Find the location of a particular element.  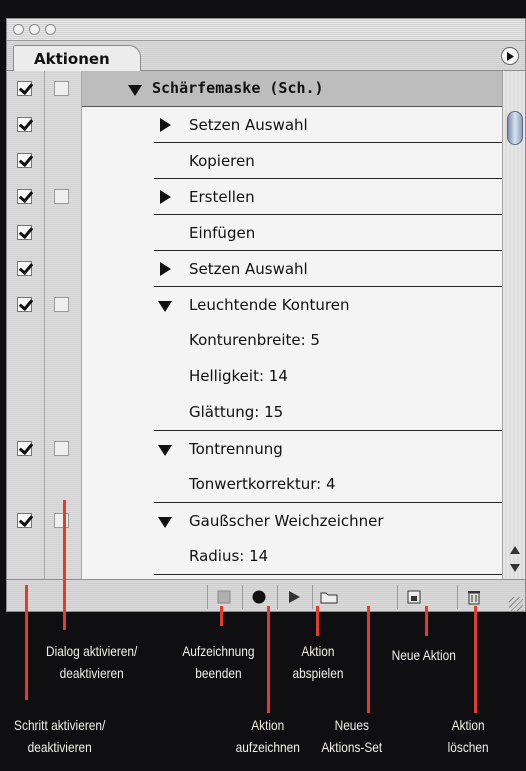

new-set-callout-line is located at coordinates (368, 659).